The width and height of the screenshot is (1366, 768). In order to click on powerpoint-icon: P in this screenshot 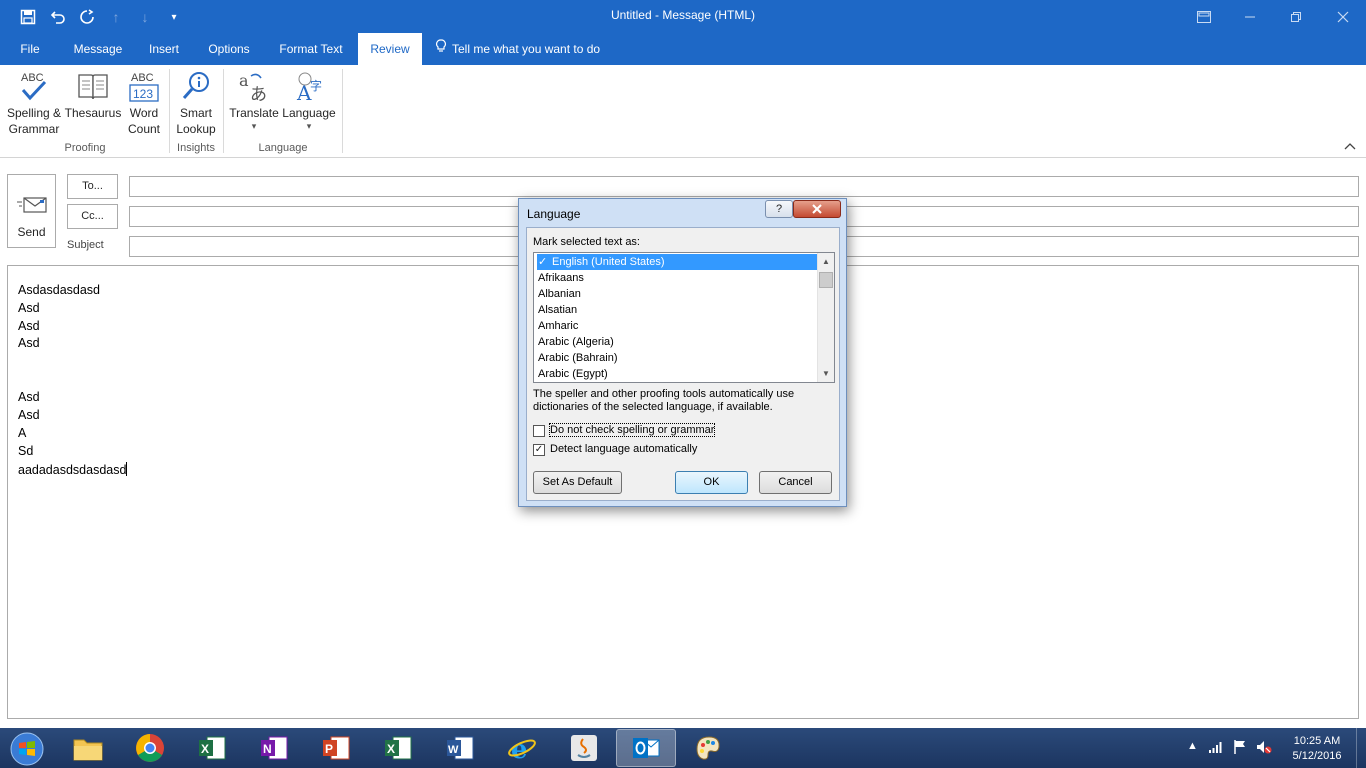, I will do `click(336, 748)`.